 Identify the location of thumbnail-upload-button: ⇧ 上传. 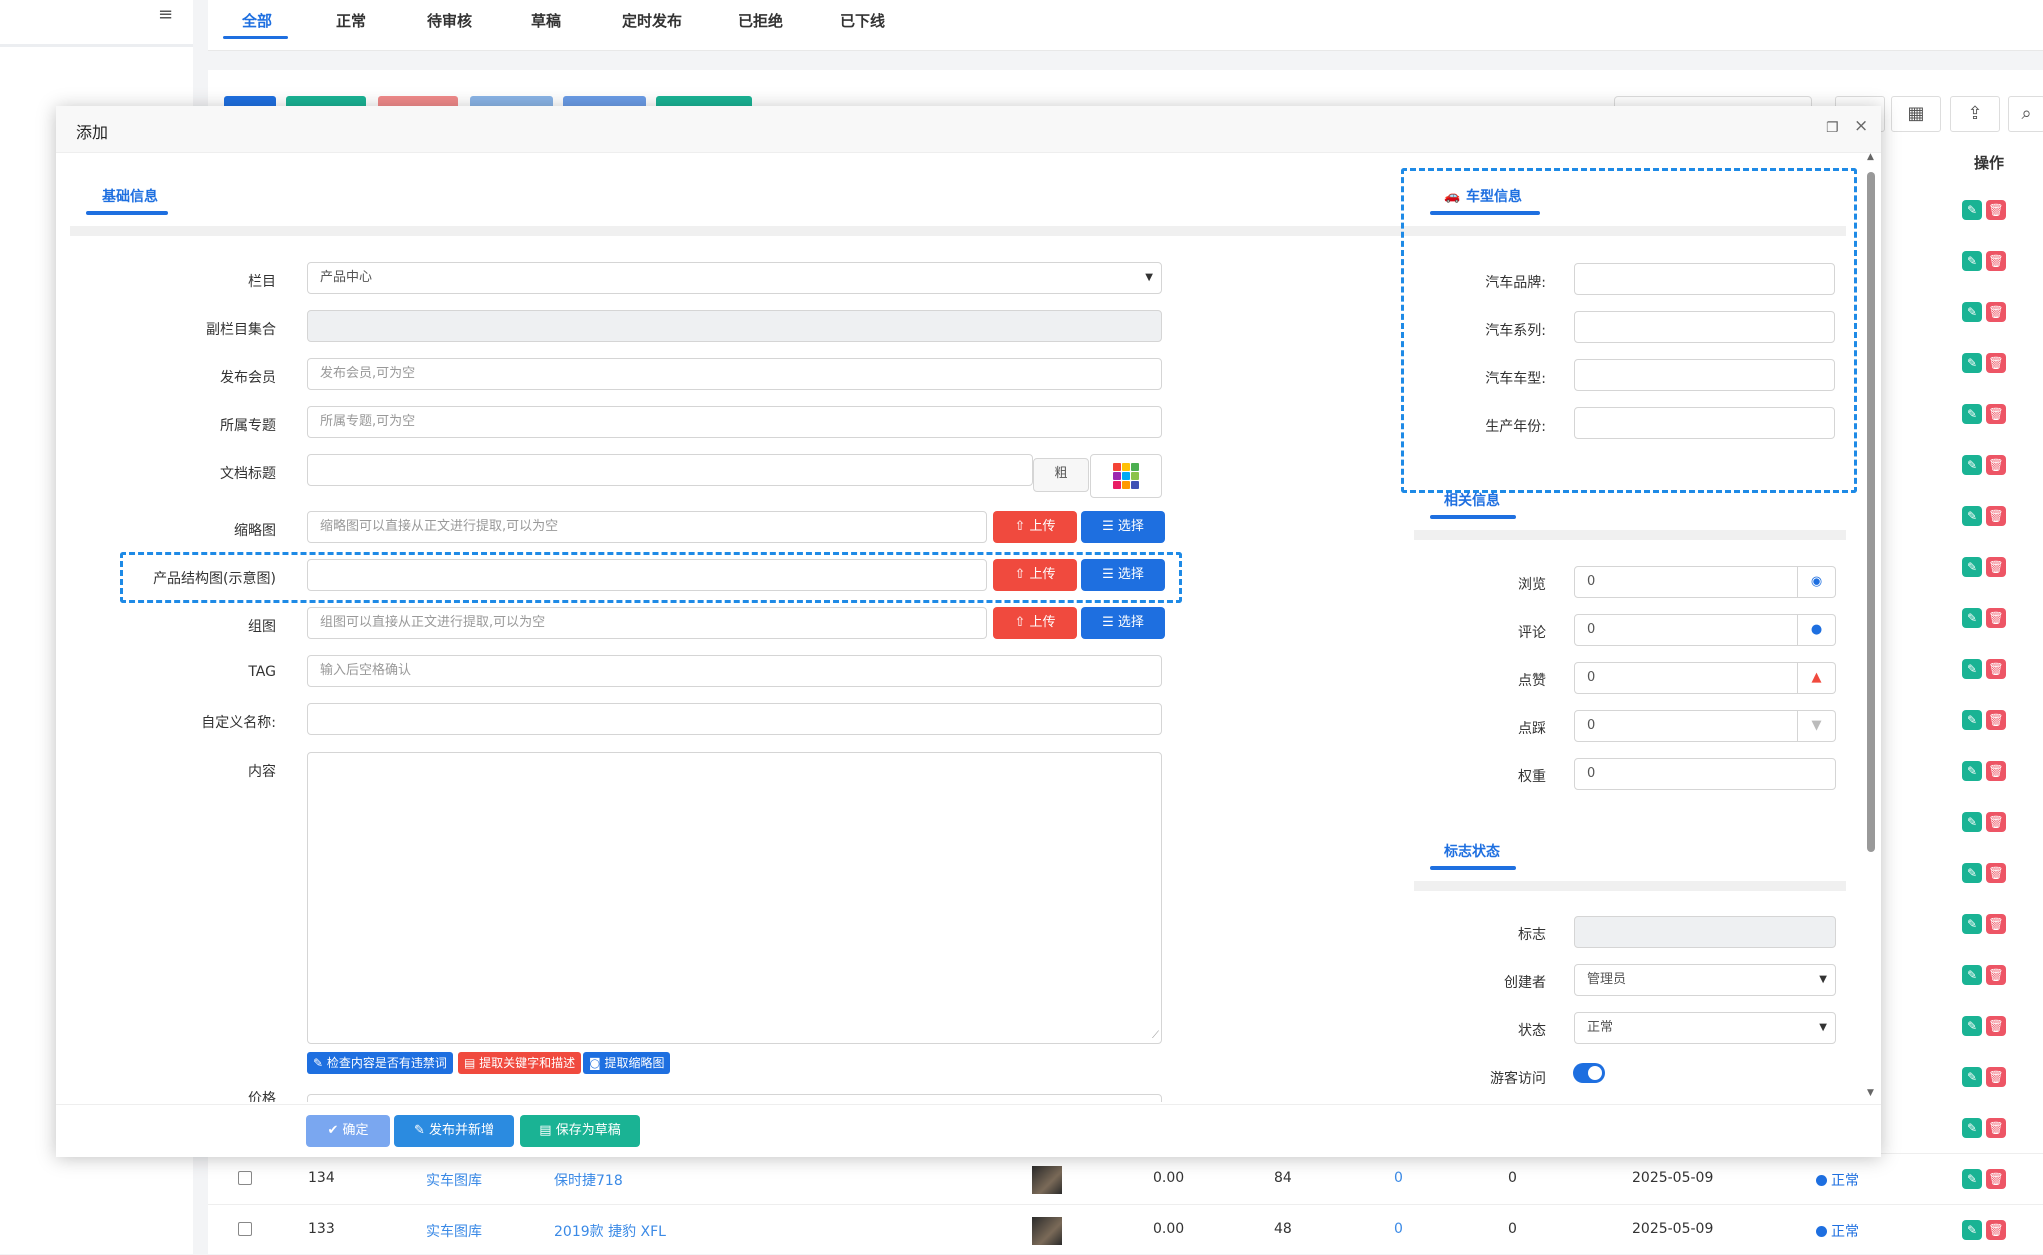
(1035, 527).